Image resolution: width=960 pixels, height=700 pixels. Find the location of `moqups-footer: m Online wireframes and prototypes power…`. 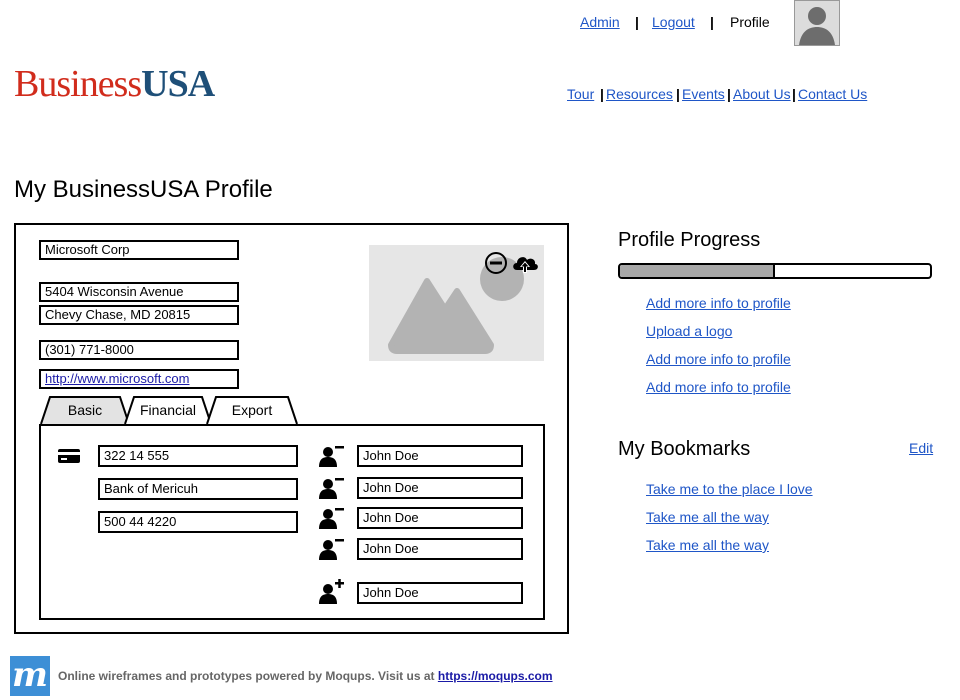

moqups-footer: m Online wireframes and prototypes power… is located at coordinates (480, 676).